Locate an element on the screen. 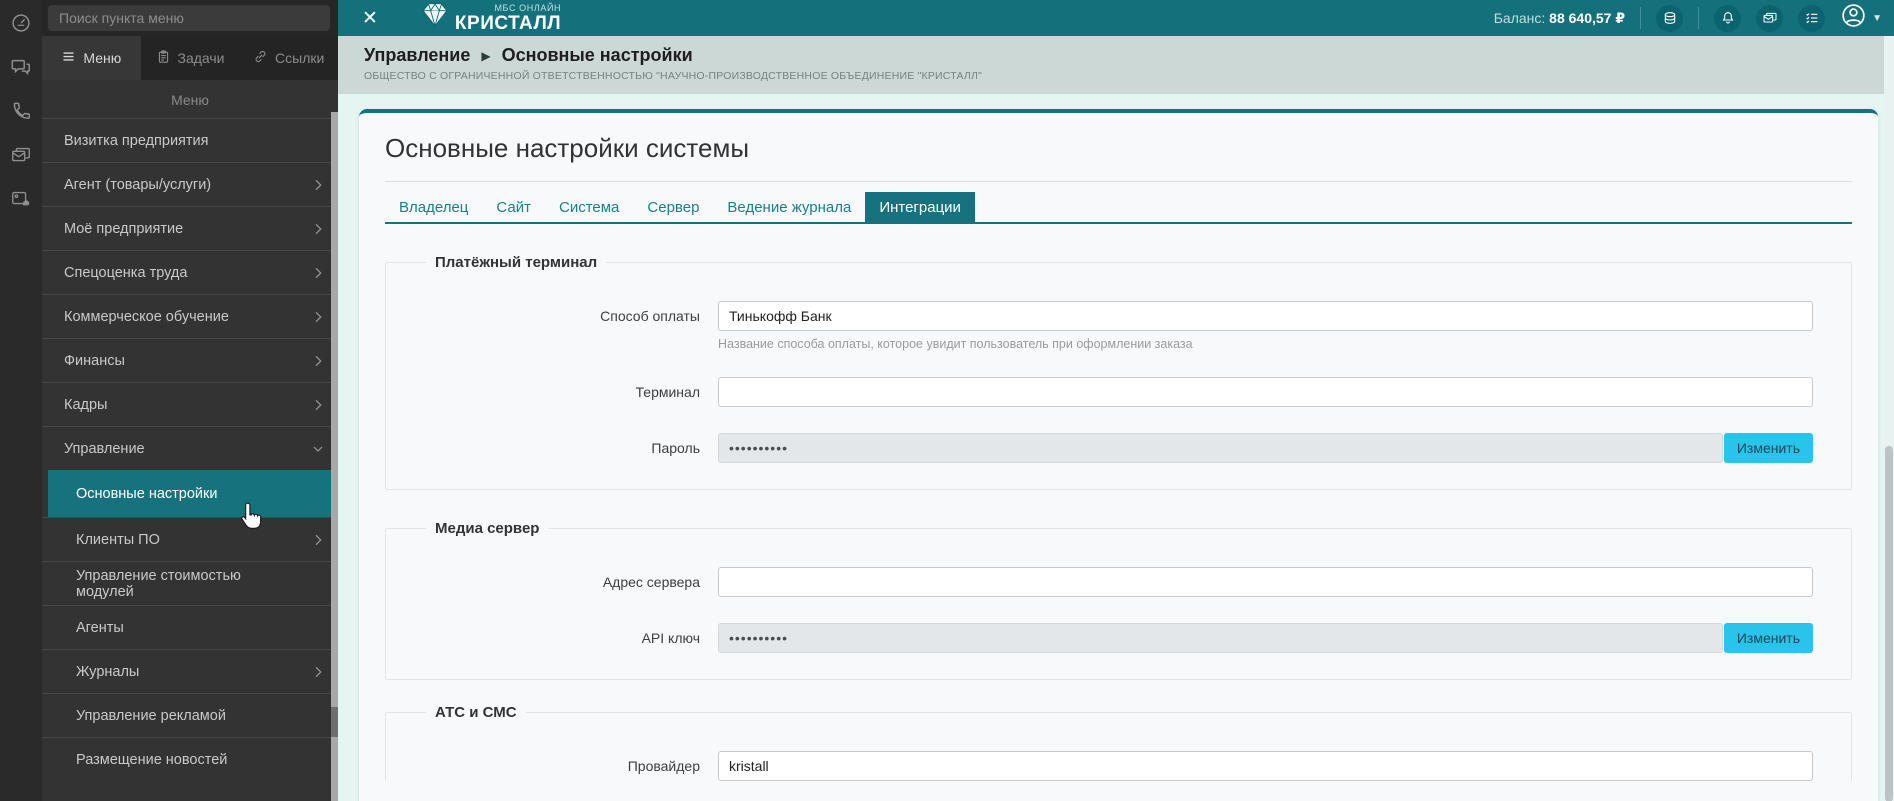 The height and width of the screenshot is (801, 1894). api-key-masked-input is located at coordinates (1220, 638).